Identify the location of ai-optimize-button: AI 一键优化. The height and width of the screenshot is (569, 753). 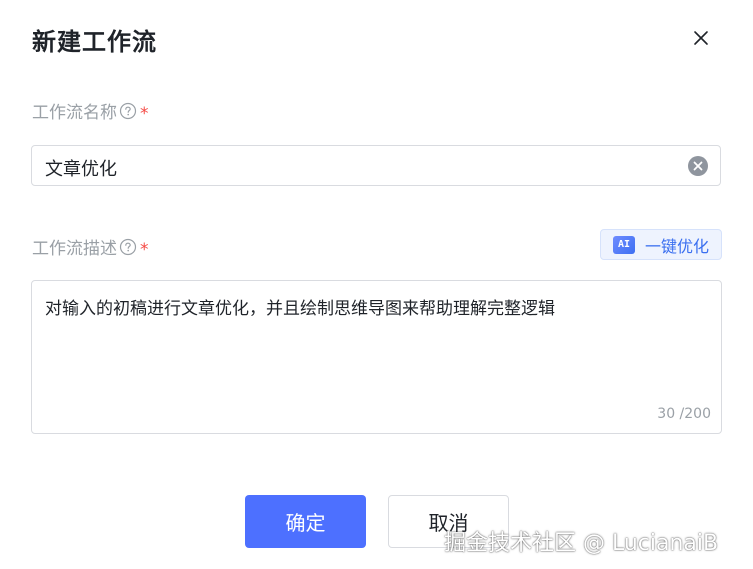
(661, 244).